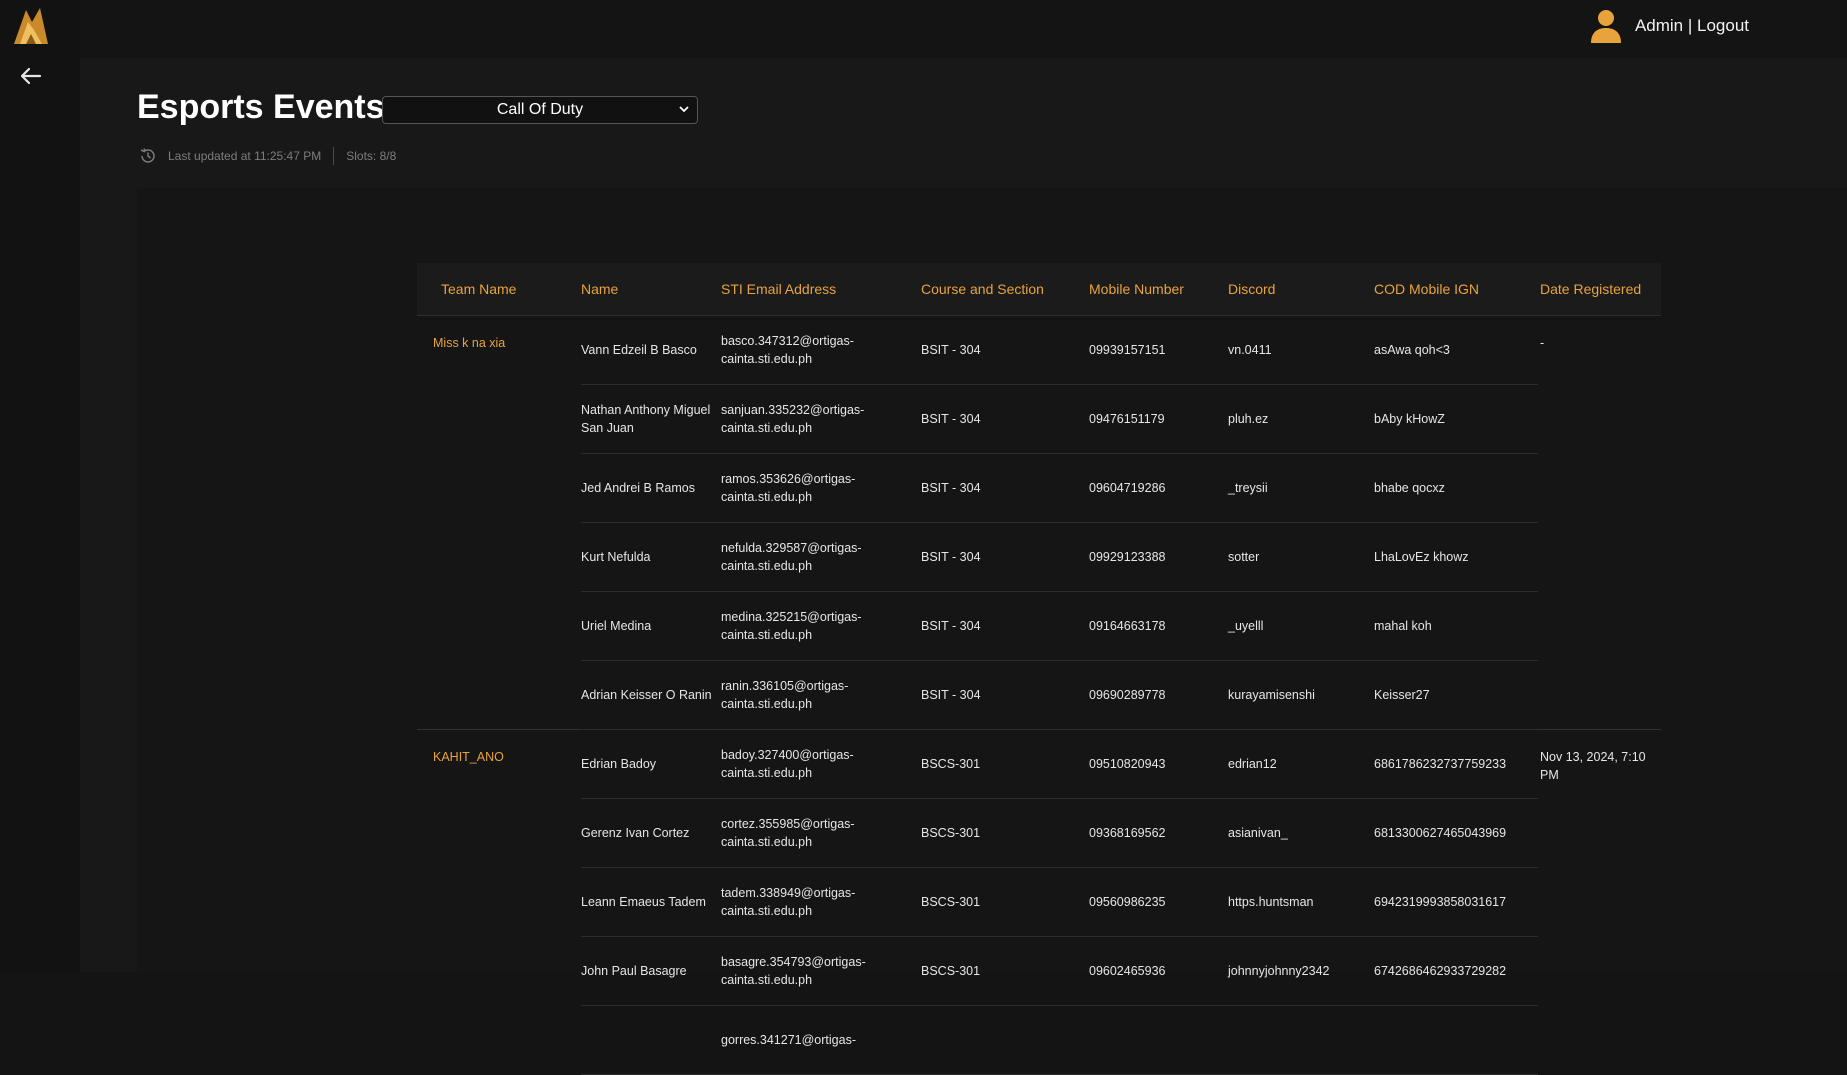 This screenshot has width=1847, height=1075. I want to click on column-header: Name, so click(651, 289).